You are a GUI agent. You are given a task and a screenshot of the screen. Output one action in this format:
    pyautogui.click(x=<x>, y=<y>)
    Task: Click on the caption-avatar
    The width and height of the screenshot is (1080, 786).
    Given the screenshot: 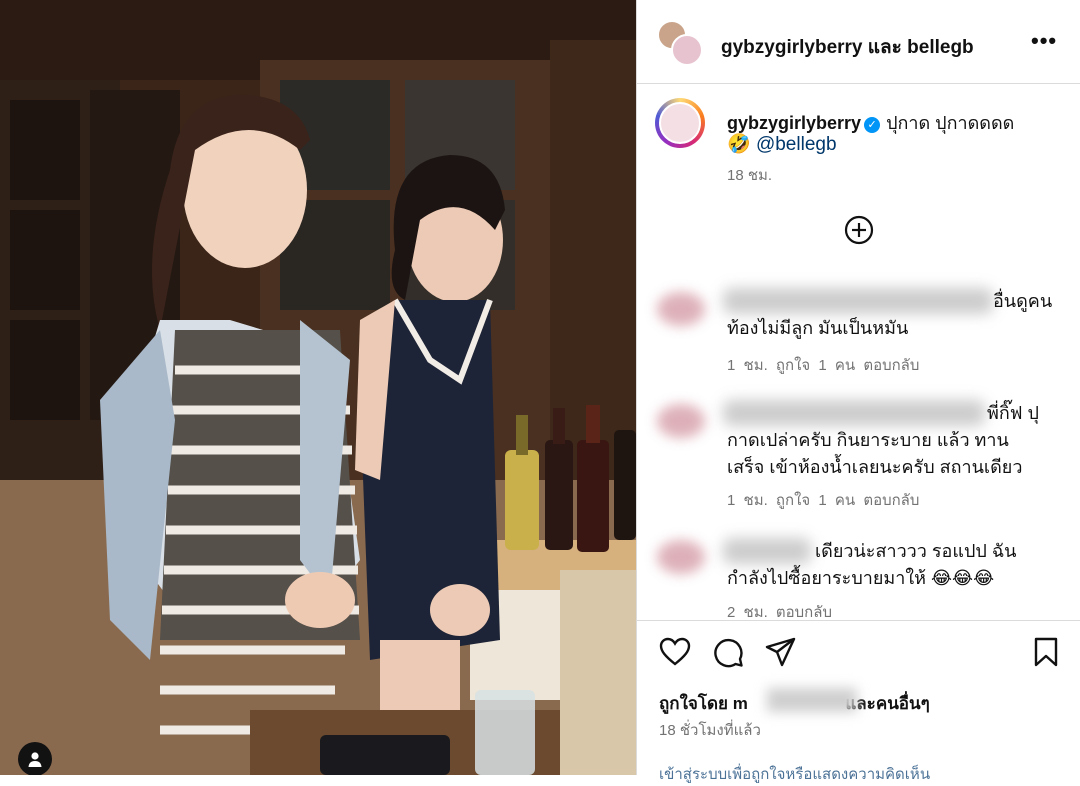 What is the action you would take?
    pyautogui.click(x=680, y=123)
    